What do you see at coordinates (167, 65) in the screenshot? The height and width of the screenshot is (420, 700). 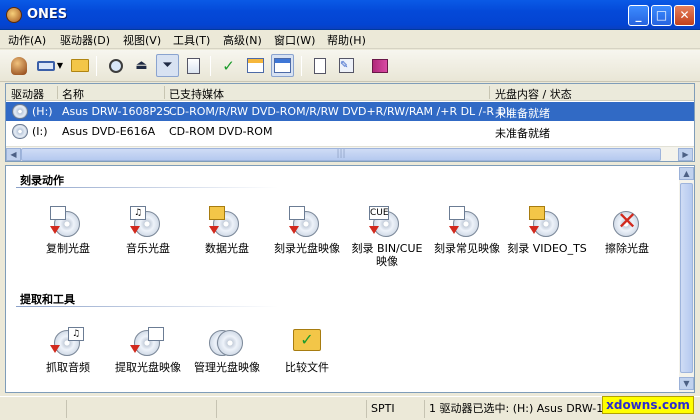 I see `load-icon: ⏷` at bounding box center [167, 65].